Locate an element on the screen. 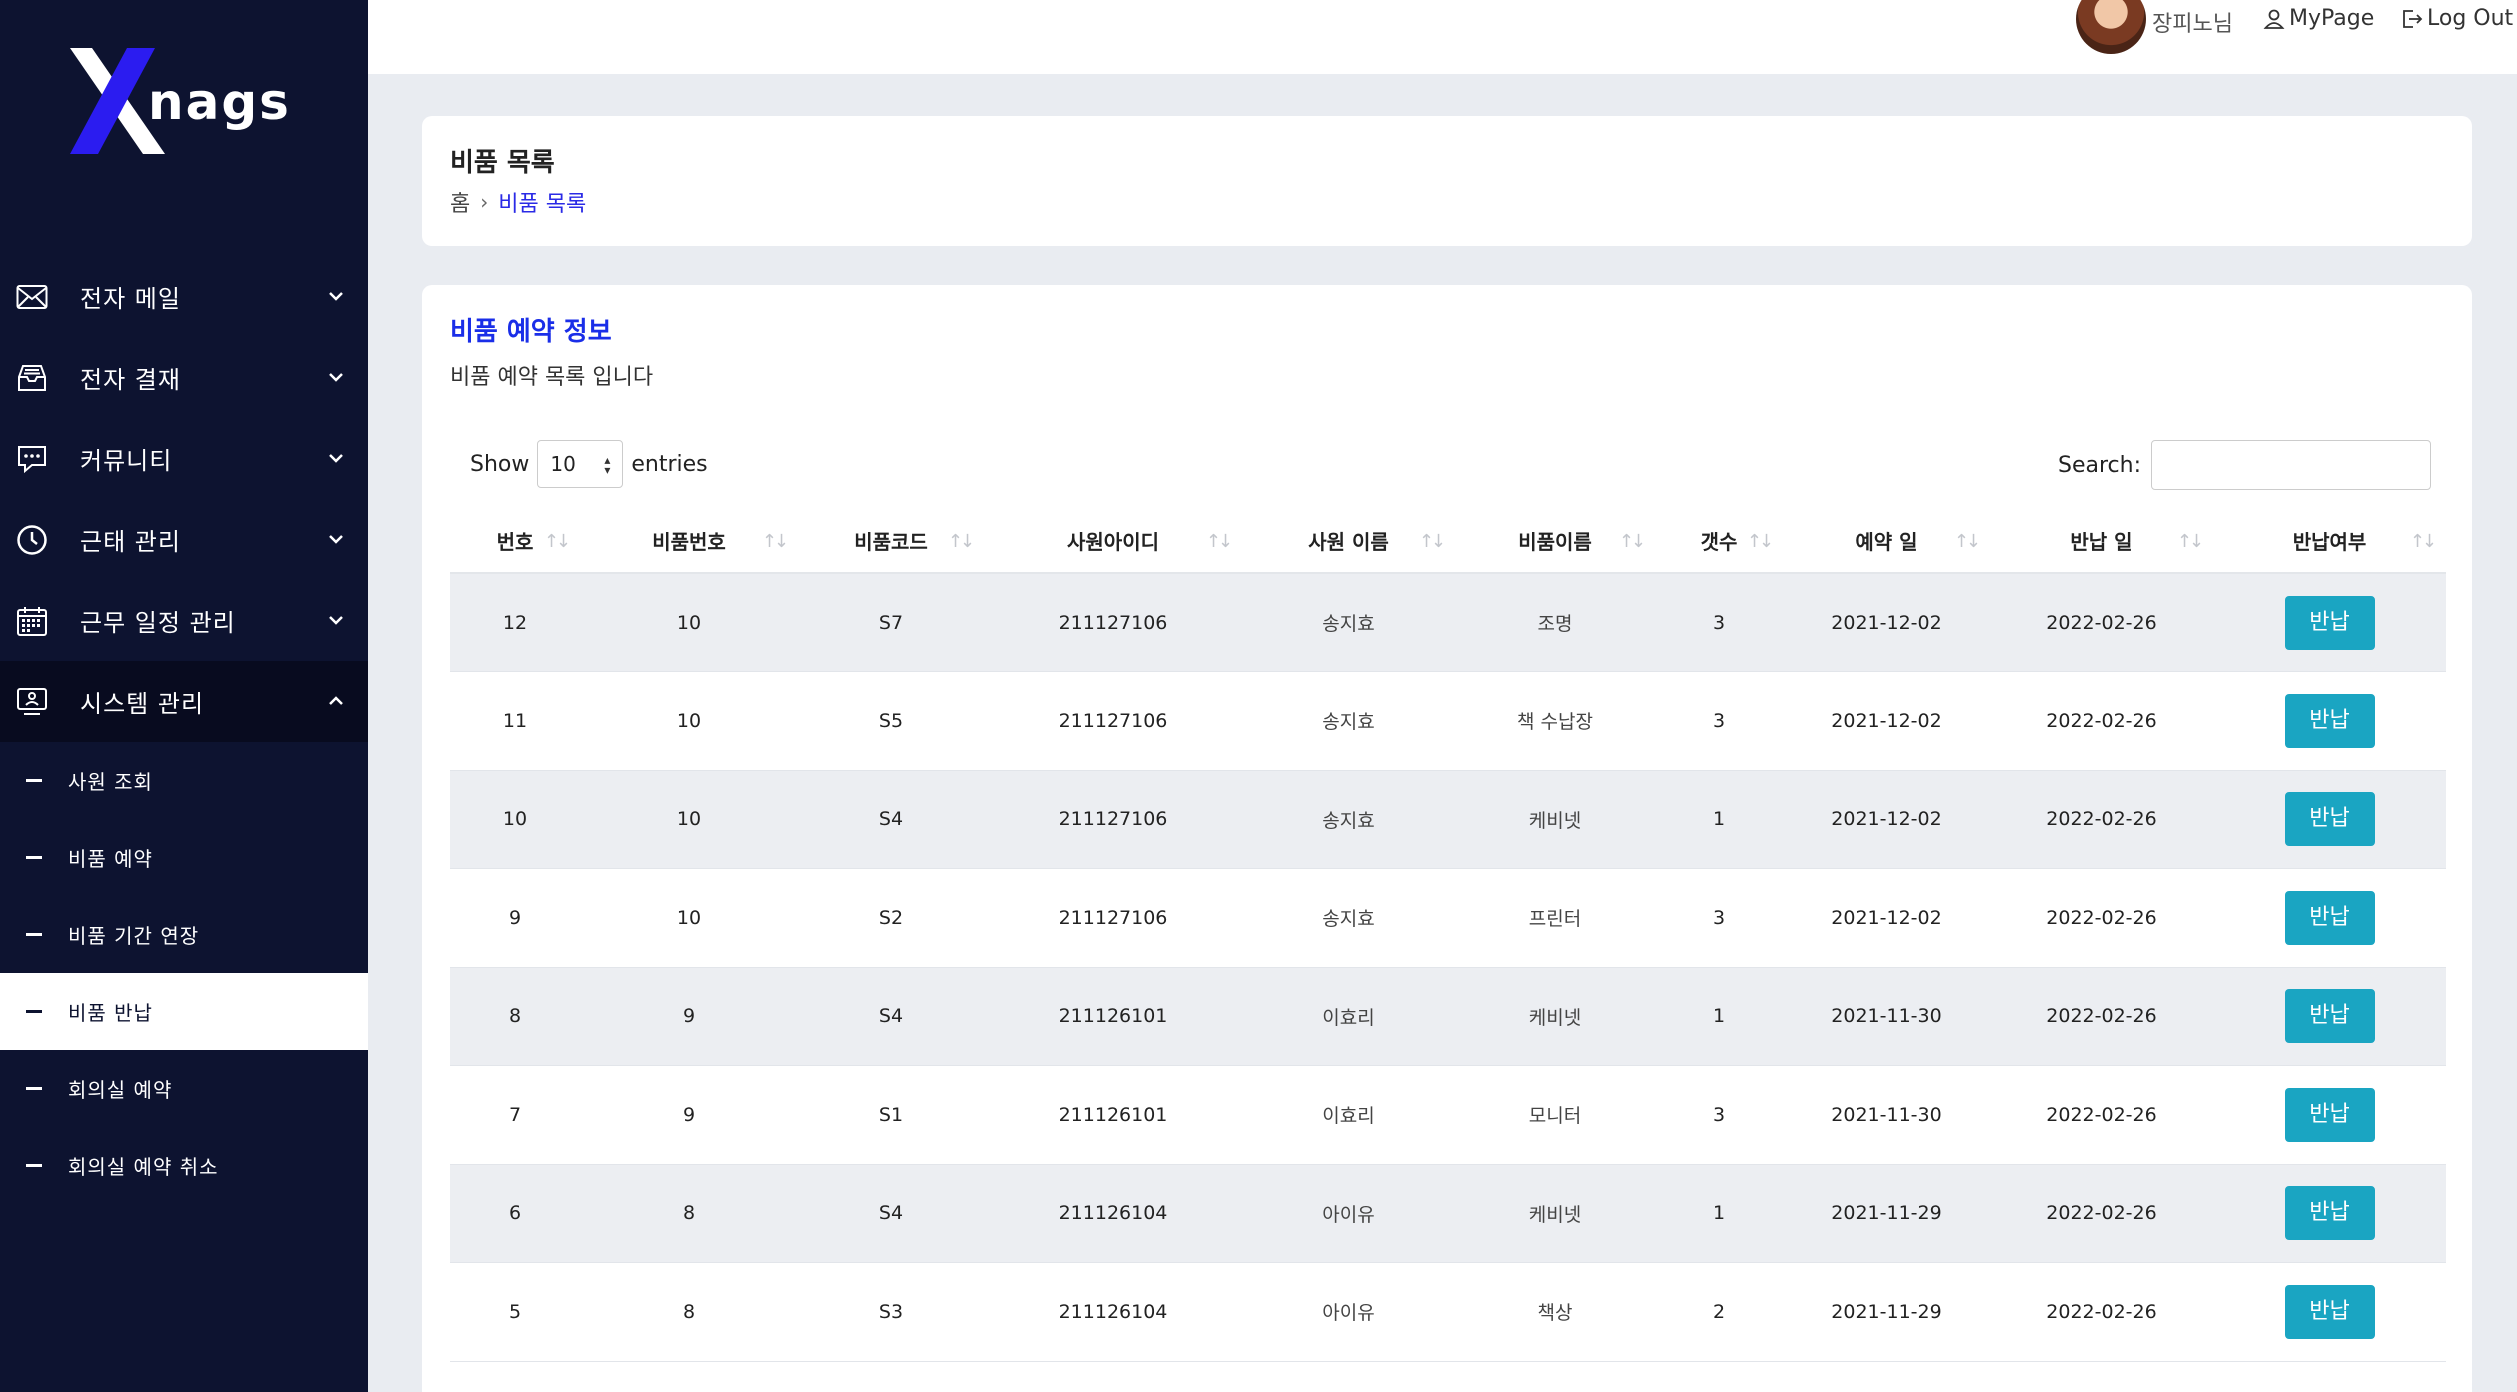 The image size is (2517, 1392). cell-no: 10 is located at coordinates (515, 819).